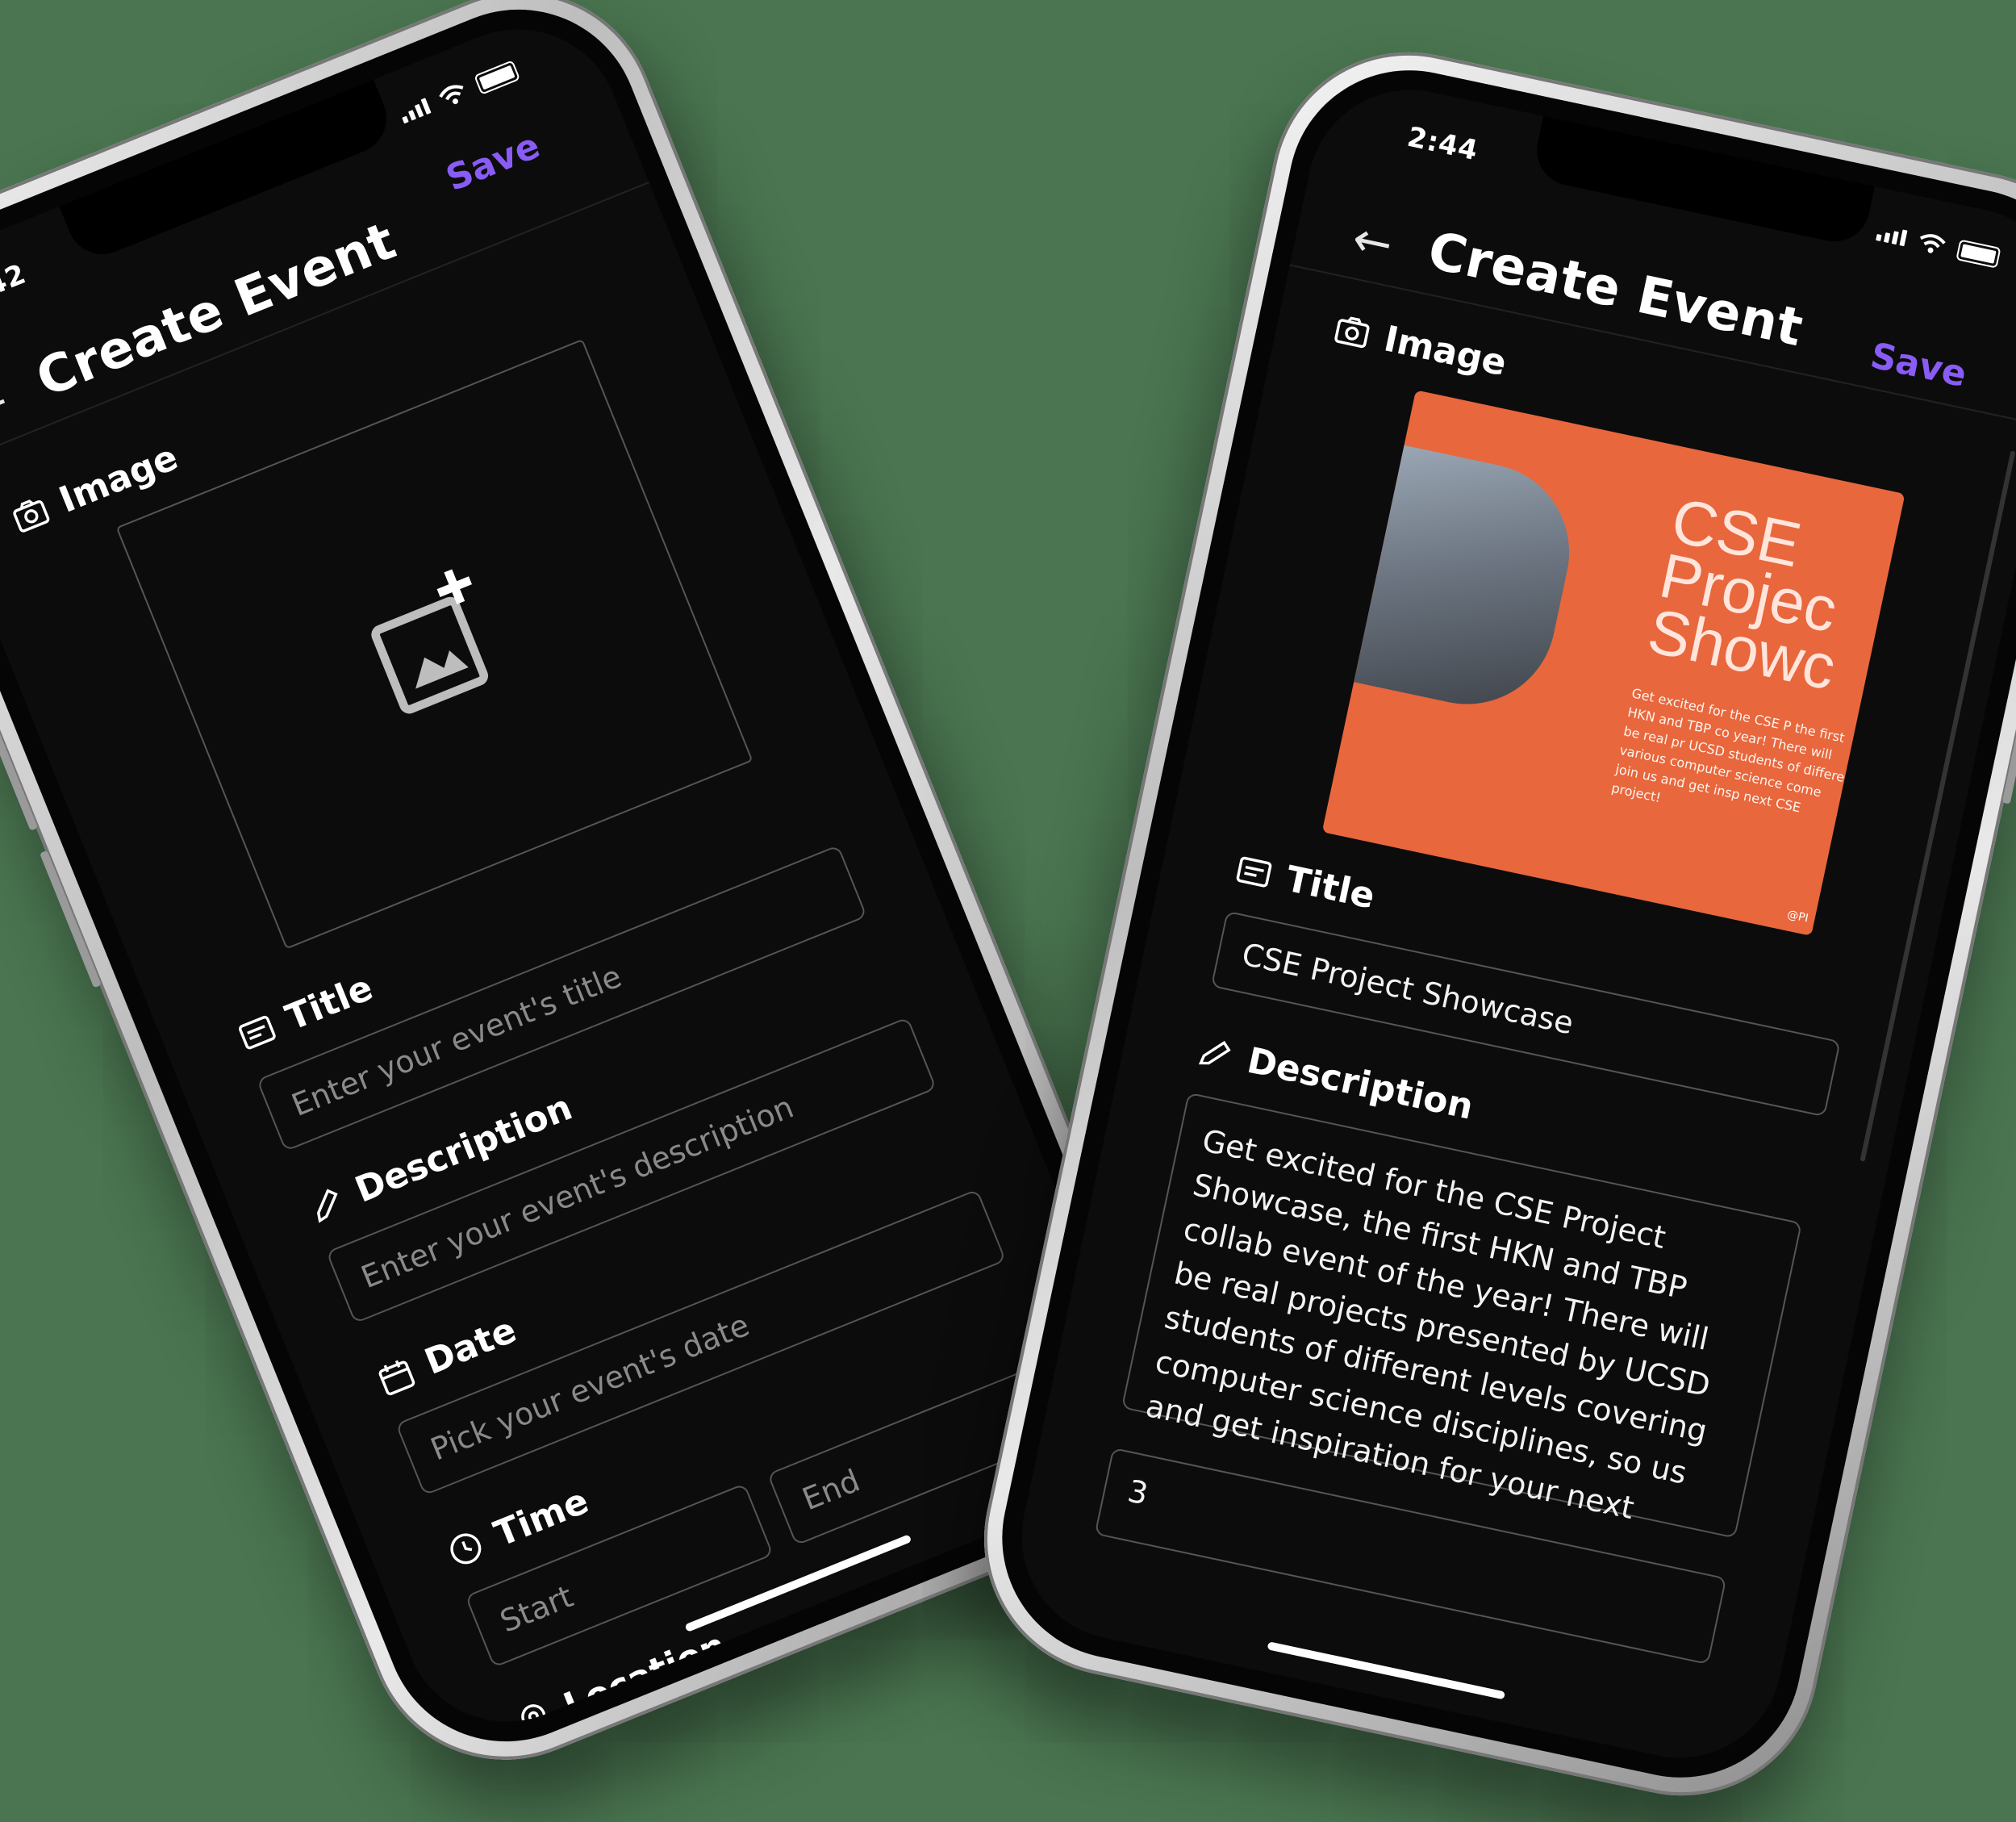  What do you see at coordinates (471, 1346) in the screenshot?
I see `date-label-text: Date` at bounding box center [471, 1346].